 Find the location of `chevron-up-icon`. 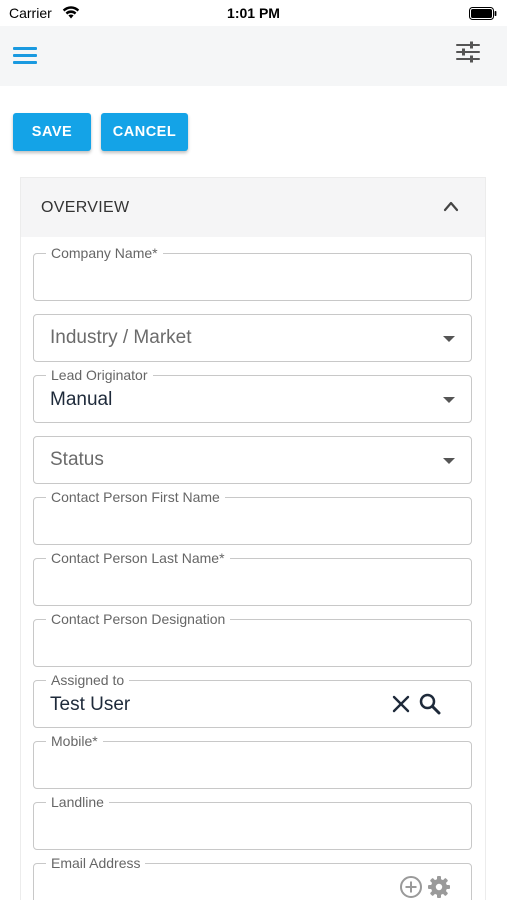

chevron-up-icon is located at coordinates (451, 206).